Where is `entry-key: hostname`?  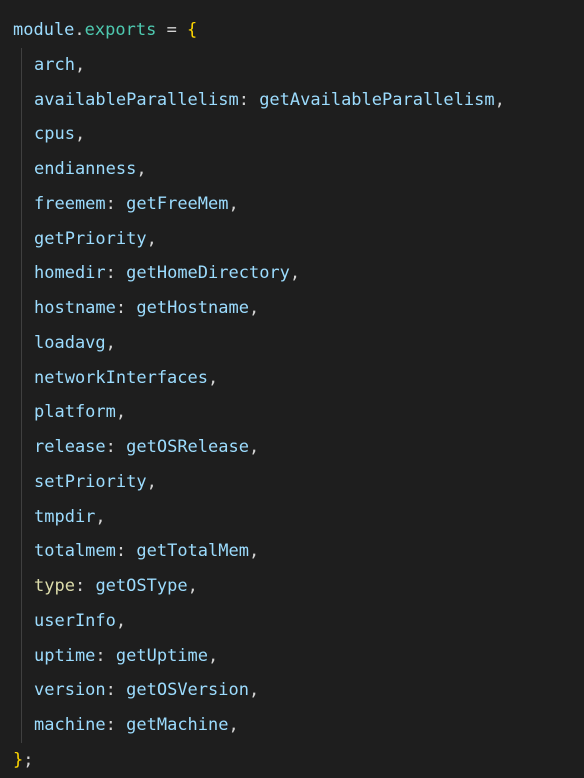
entry-key: hostname is located at coordinates (75, 308).